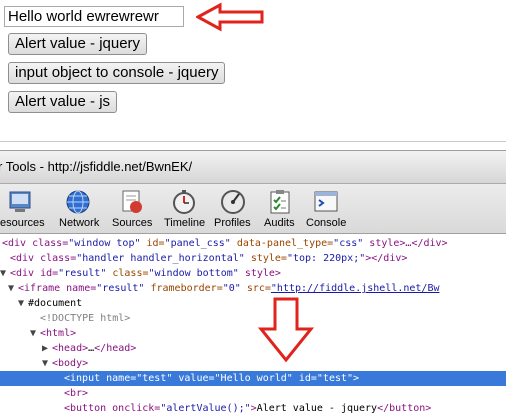 Image resolution: width=506 pixels, height=420 pixels. I want to click on profiles-tab: Profiles, so click(233, 208).